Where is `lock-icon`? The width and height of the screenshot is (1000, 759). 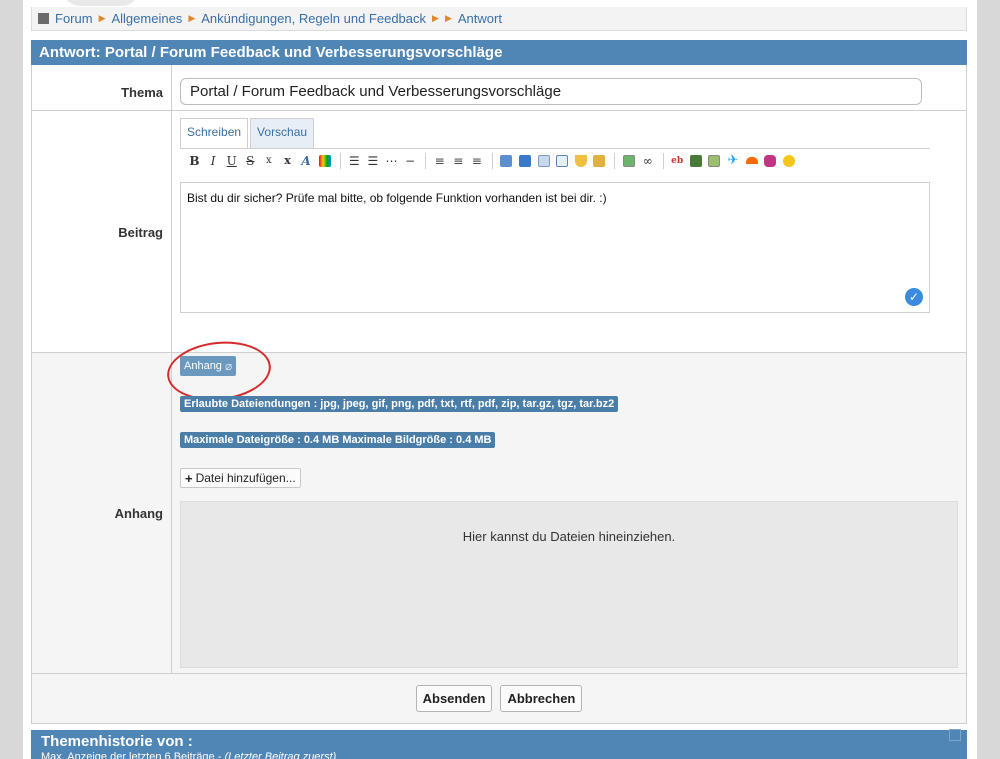
lock-icon is located at coordinates (599, 161).